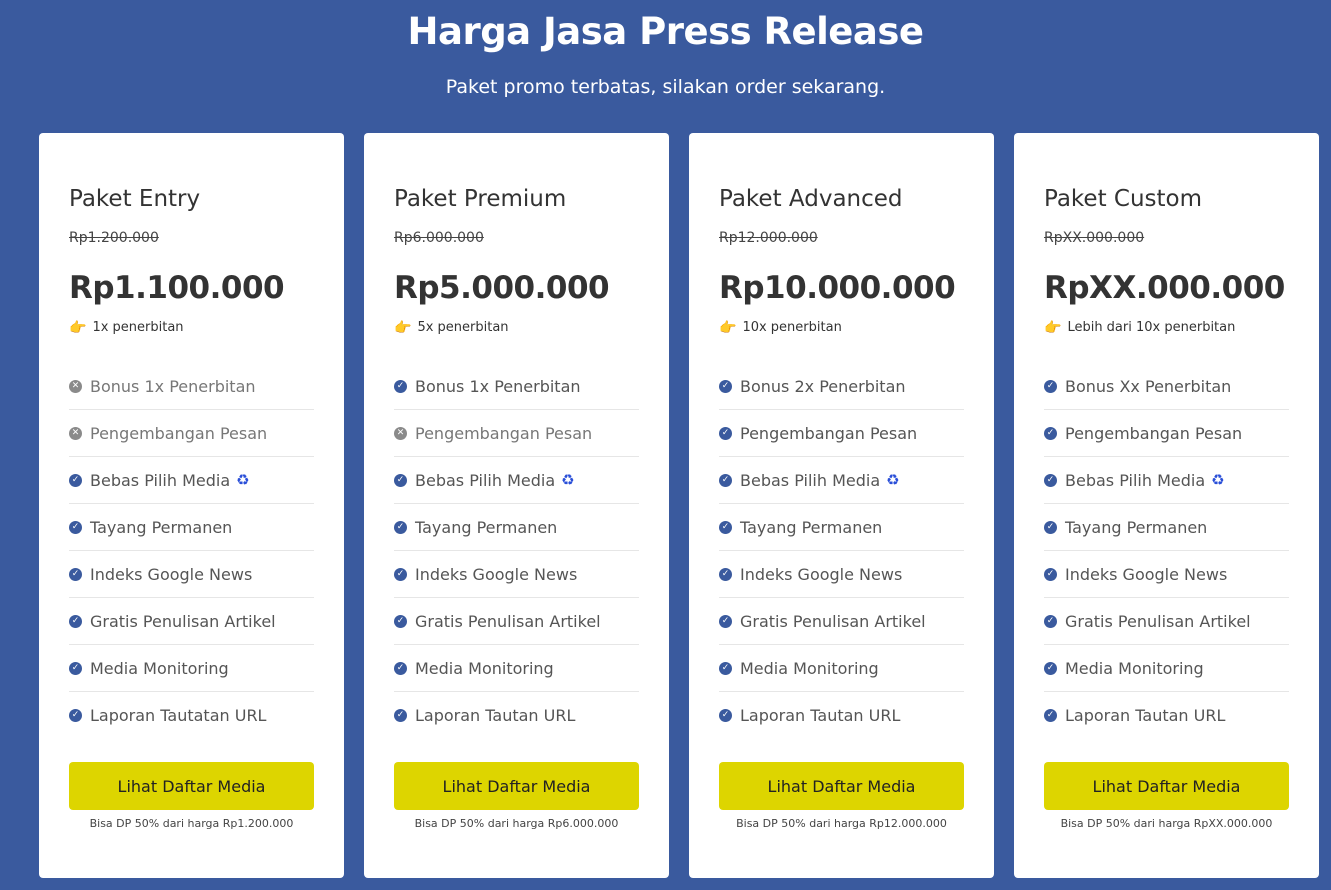 This screenshot has height=890, width=1331. Describe the element at coordinates (1148, 386) in the screenshot. I see `feature-label: Bonus Xx Penerbitan` at that location.